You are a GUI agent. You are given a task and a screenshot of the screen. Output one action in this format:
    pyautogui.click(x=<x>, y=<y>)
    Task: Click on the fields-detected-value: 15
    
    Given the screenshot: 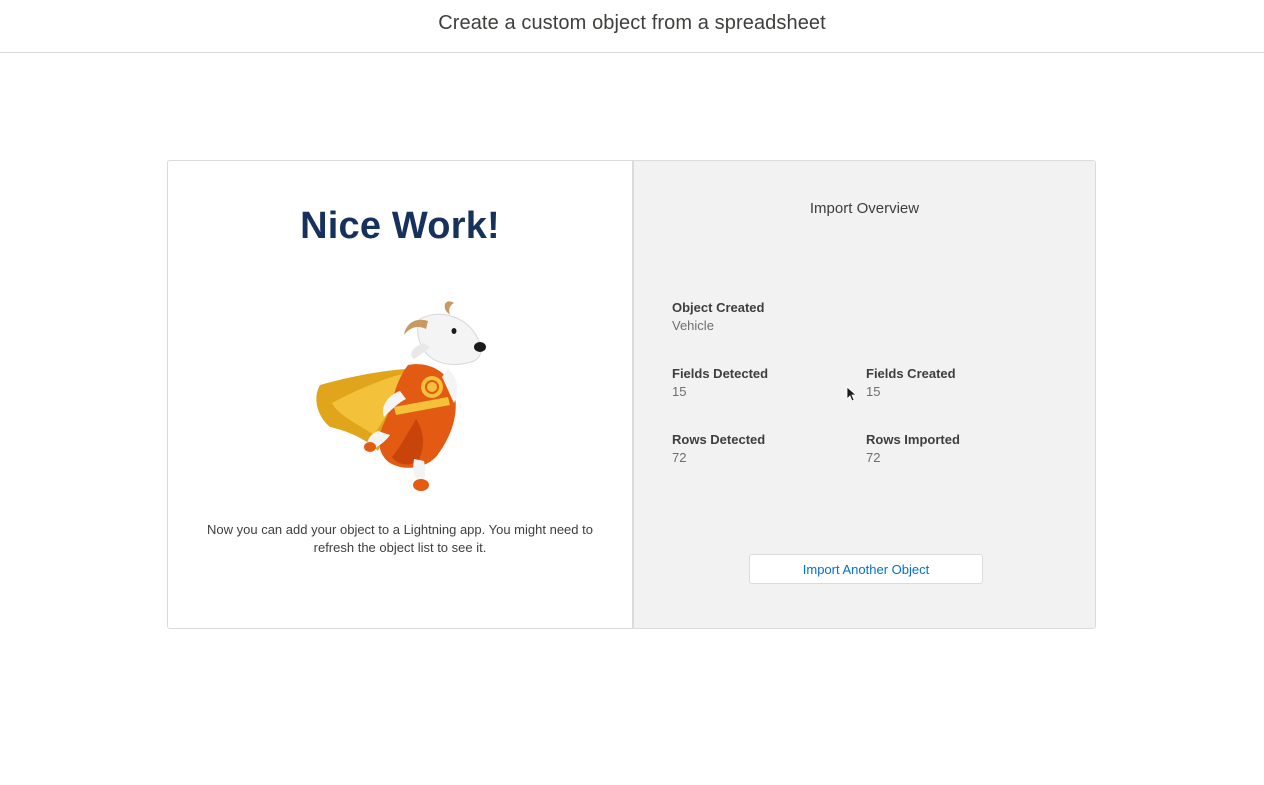 What is the action you would take?
    pyautogui.click(x=679, y=391)
    